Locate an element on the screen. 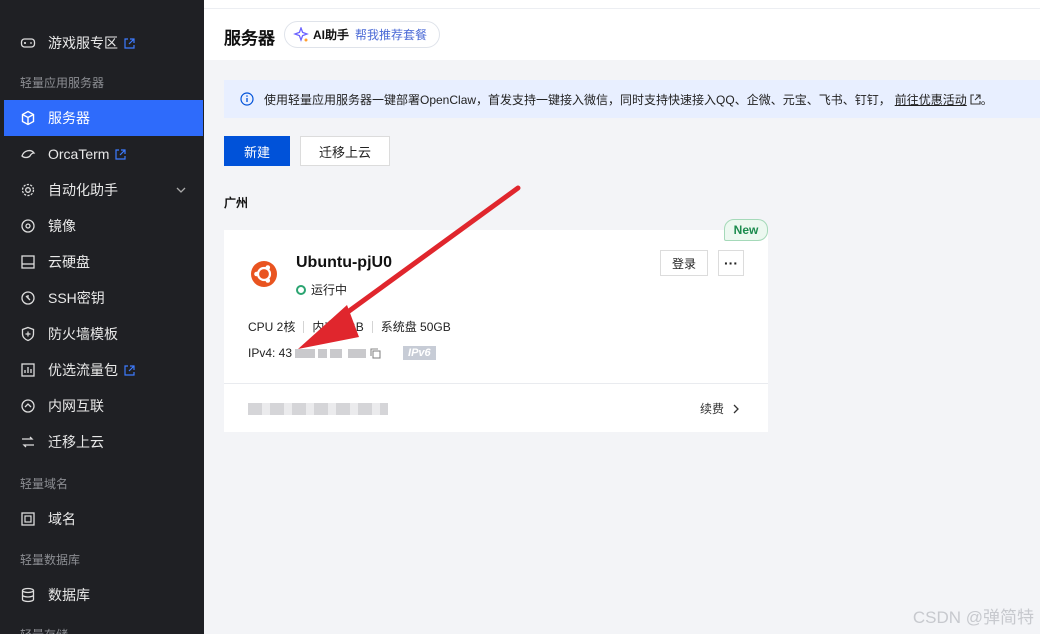  gear-icon is located at coordinates (28, 190).